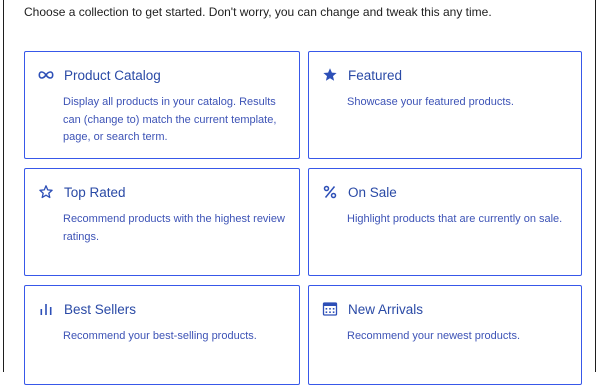  I want to click on infinity-icon, so click(46, 75).